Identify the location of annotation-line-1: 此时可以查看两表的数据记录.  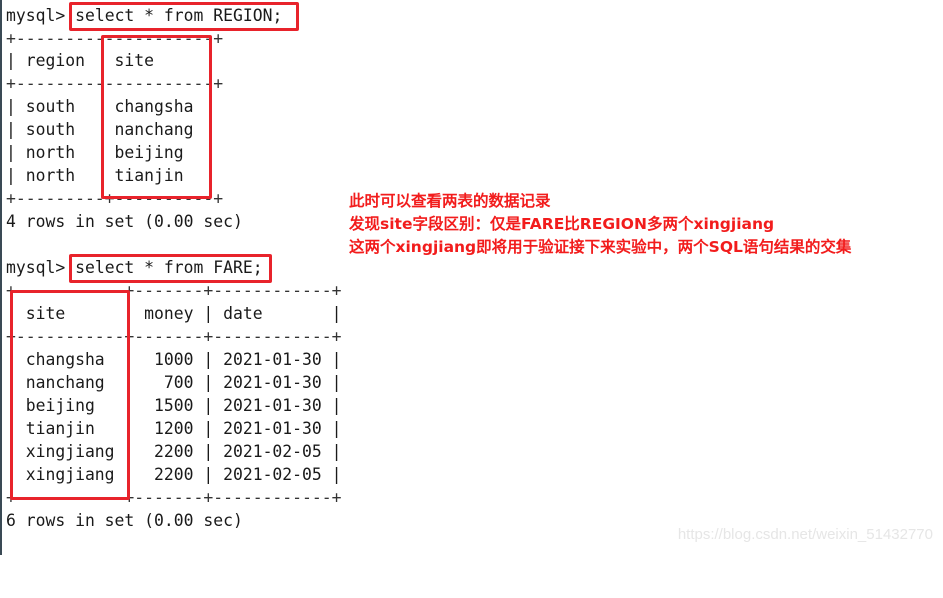
(450, 201).